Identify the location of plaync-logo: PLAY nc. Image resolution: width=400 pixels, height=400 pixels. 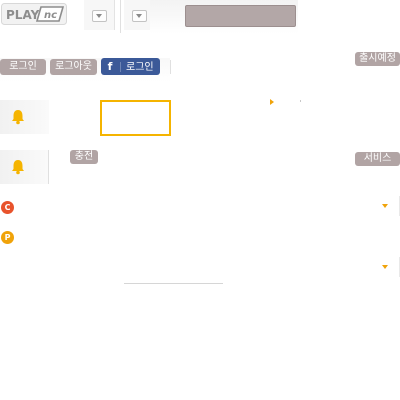
(34, 14).